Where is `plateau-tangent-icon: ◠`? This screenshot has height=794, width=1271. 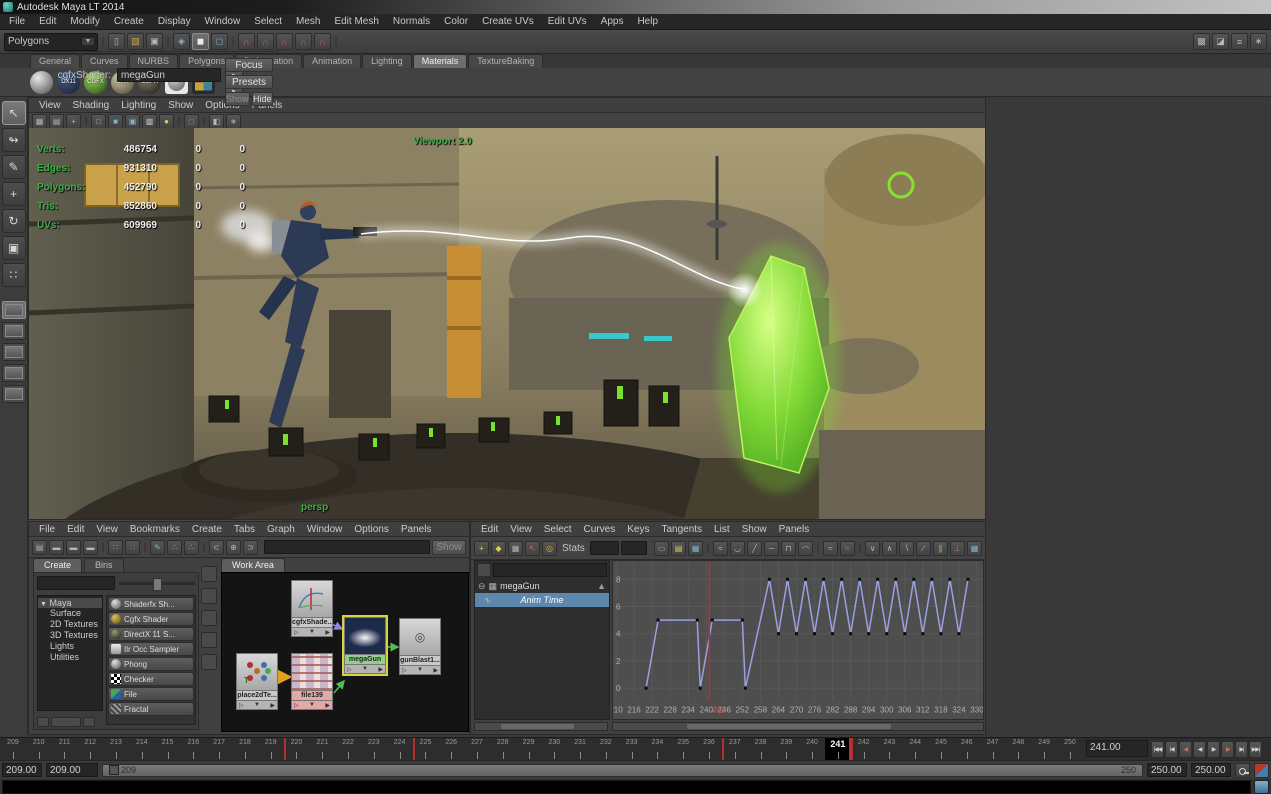 plateau-tangent-icon: ◠ is located at coordinates (805, 548).